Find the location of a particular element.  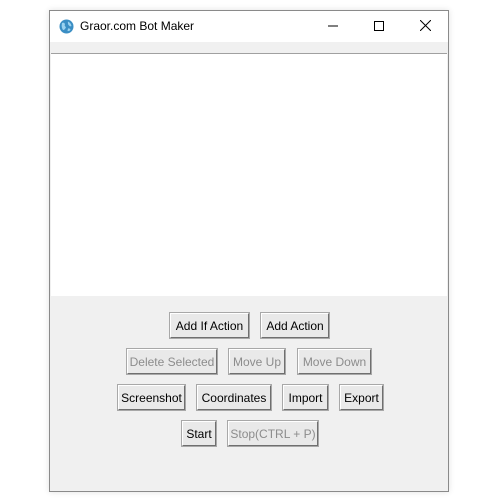

close-icon is located at coordinates (425, 27).